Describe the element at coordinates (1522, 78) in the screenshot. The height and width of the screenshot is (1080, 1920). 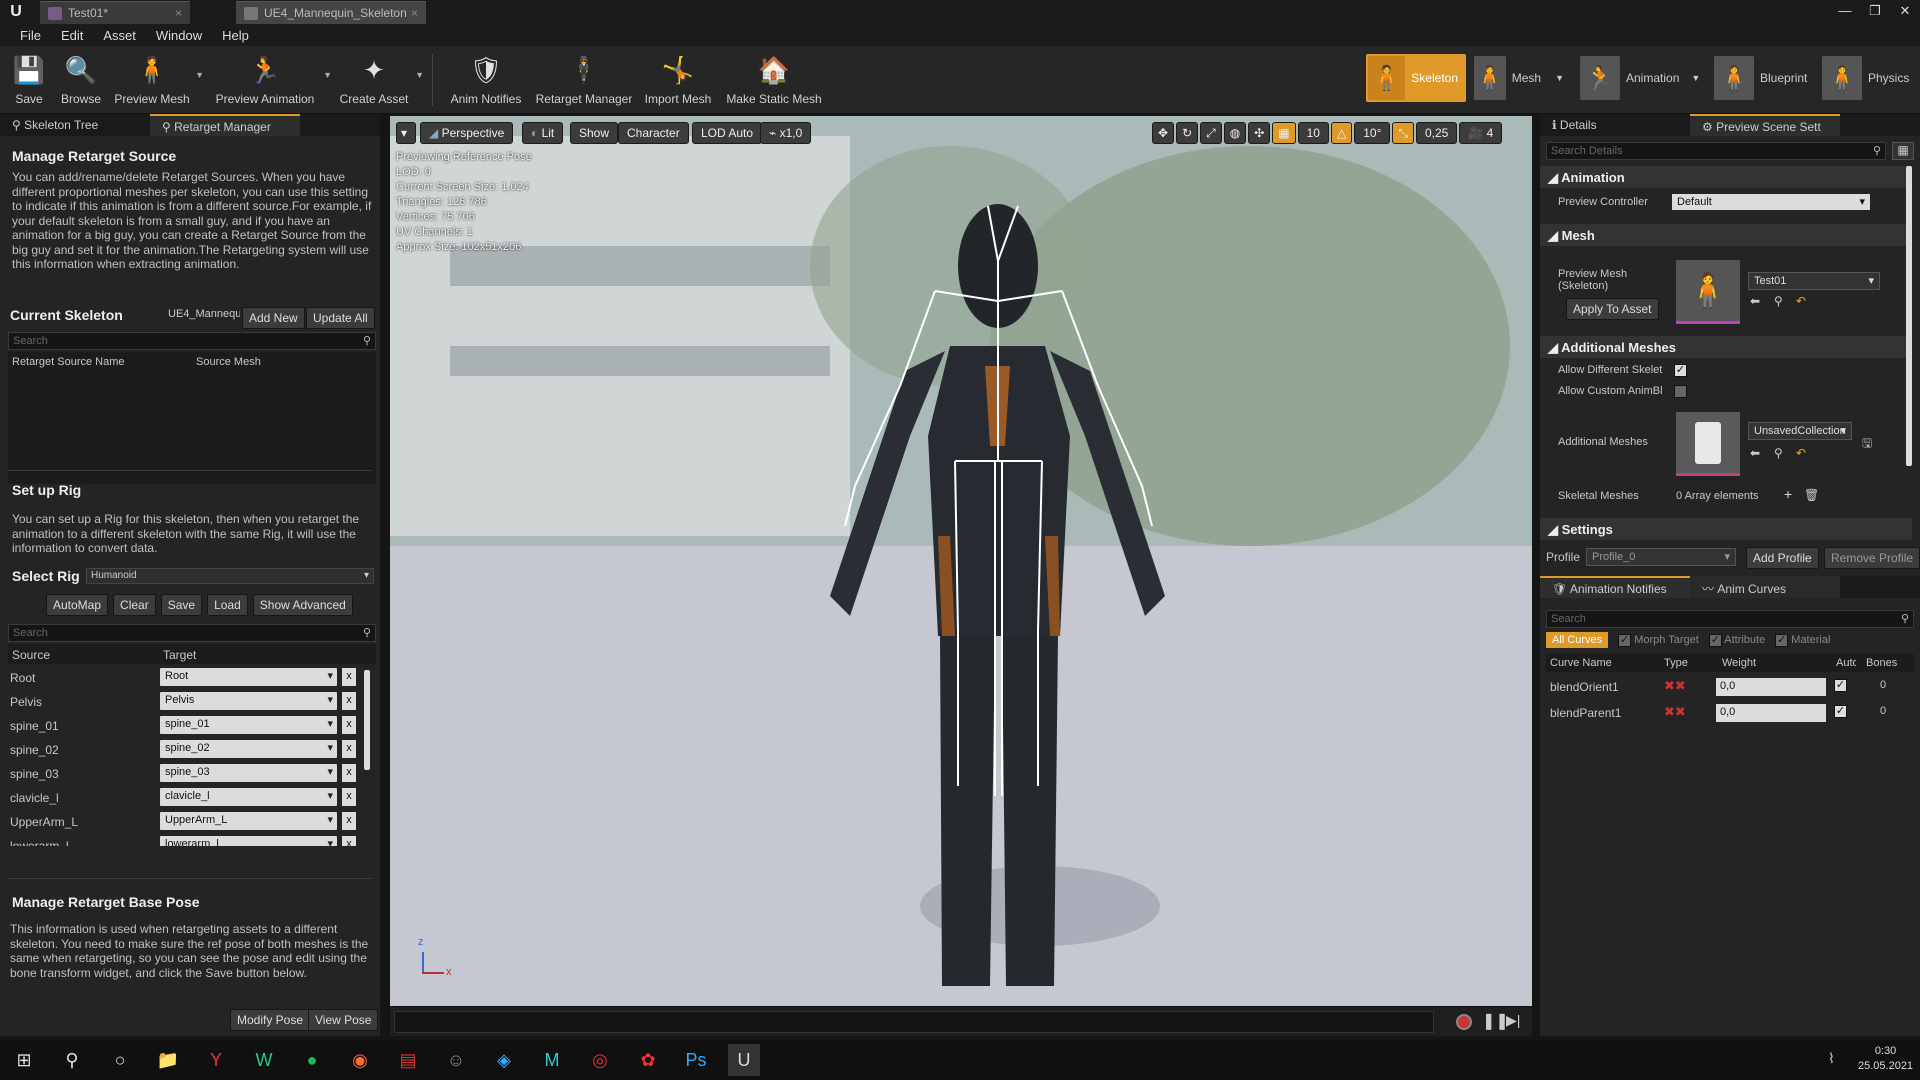
I see `mode-mesh-button: 🧍 Mesh ▼` at that location.